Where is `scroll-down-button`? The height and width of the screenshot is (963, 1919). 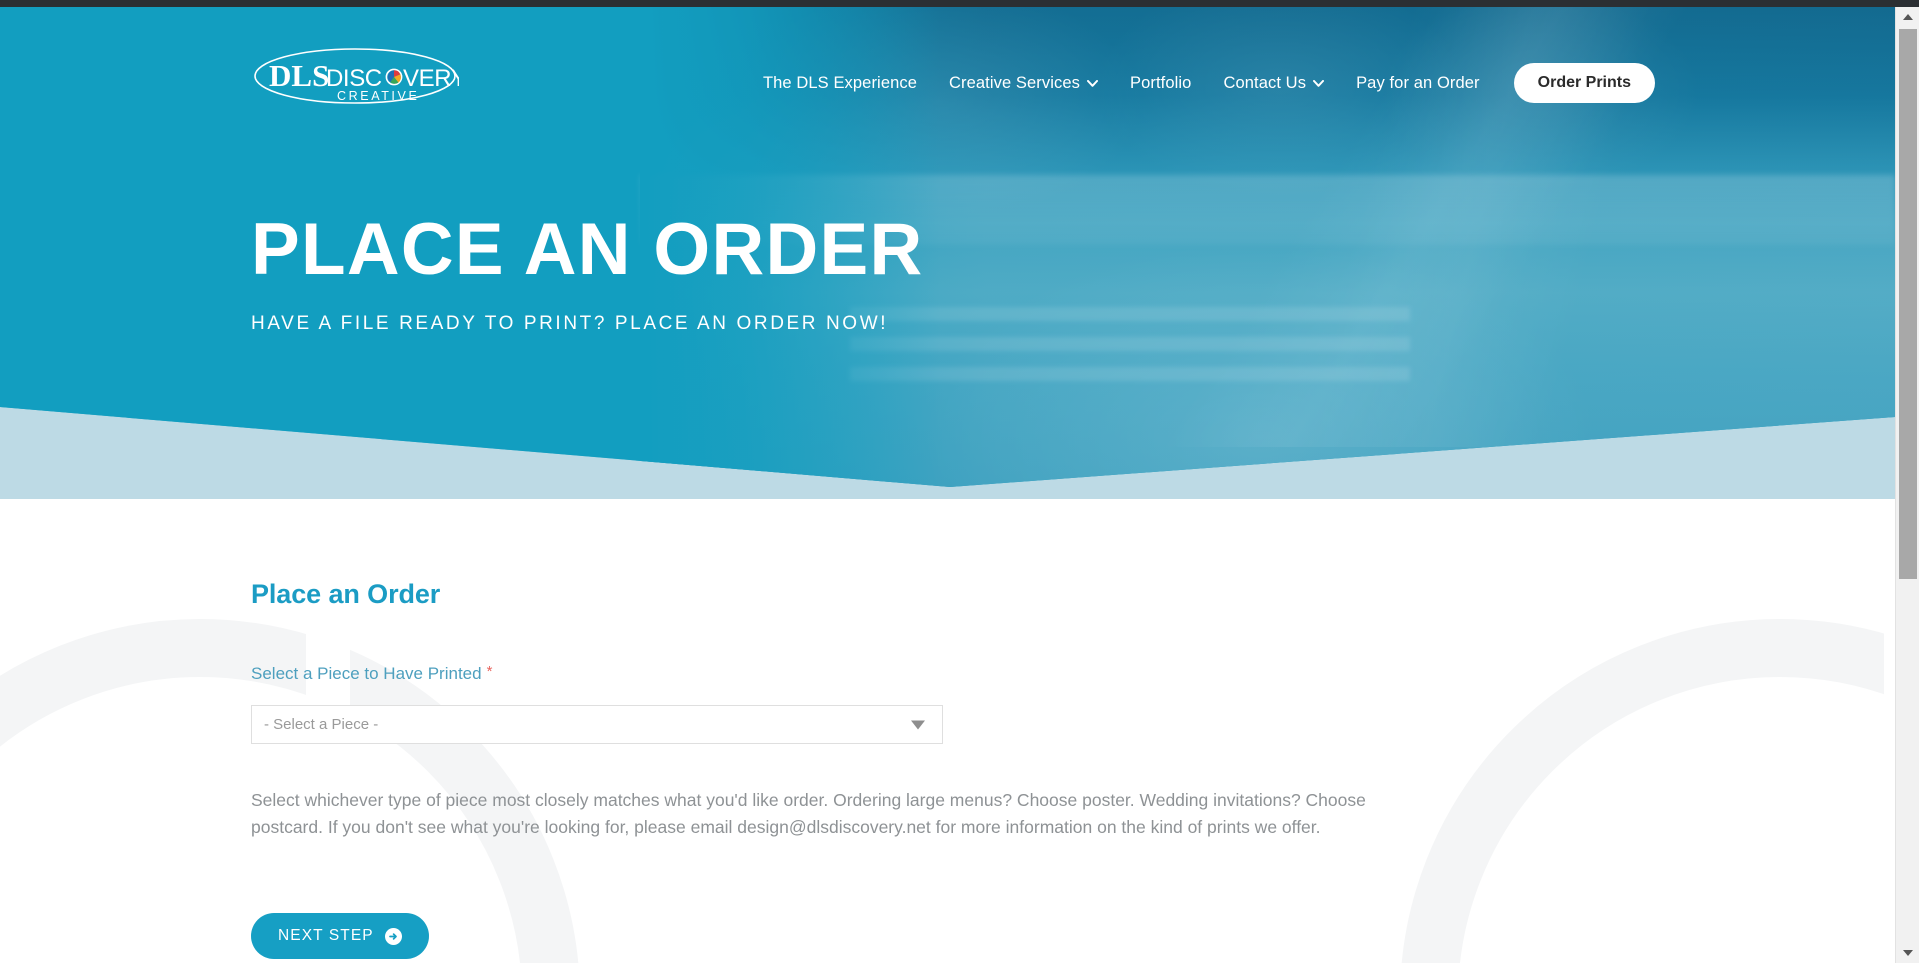
scroll-down-button is located at coordinates (1907, 953).